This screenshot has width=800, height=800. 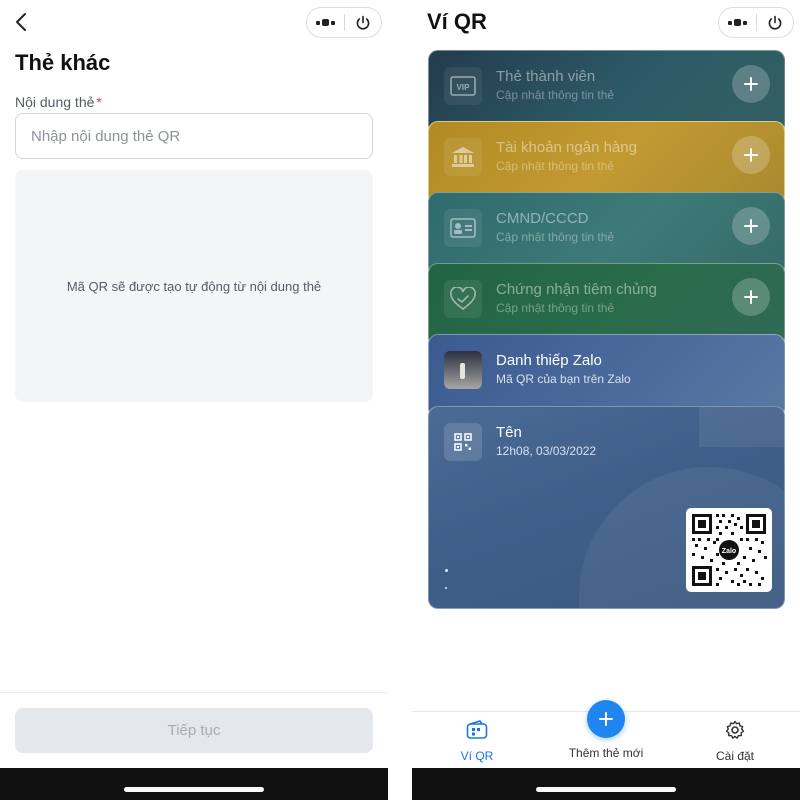 I want to click on add-fab, so click(x=606, y=719).